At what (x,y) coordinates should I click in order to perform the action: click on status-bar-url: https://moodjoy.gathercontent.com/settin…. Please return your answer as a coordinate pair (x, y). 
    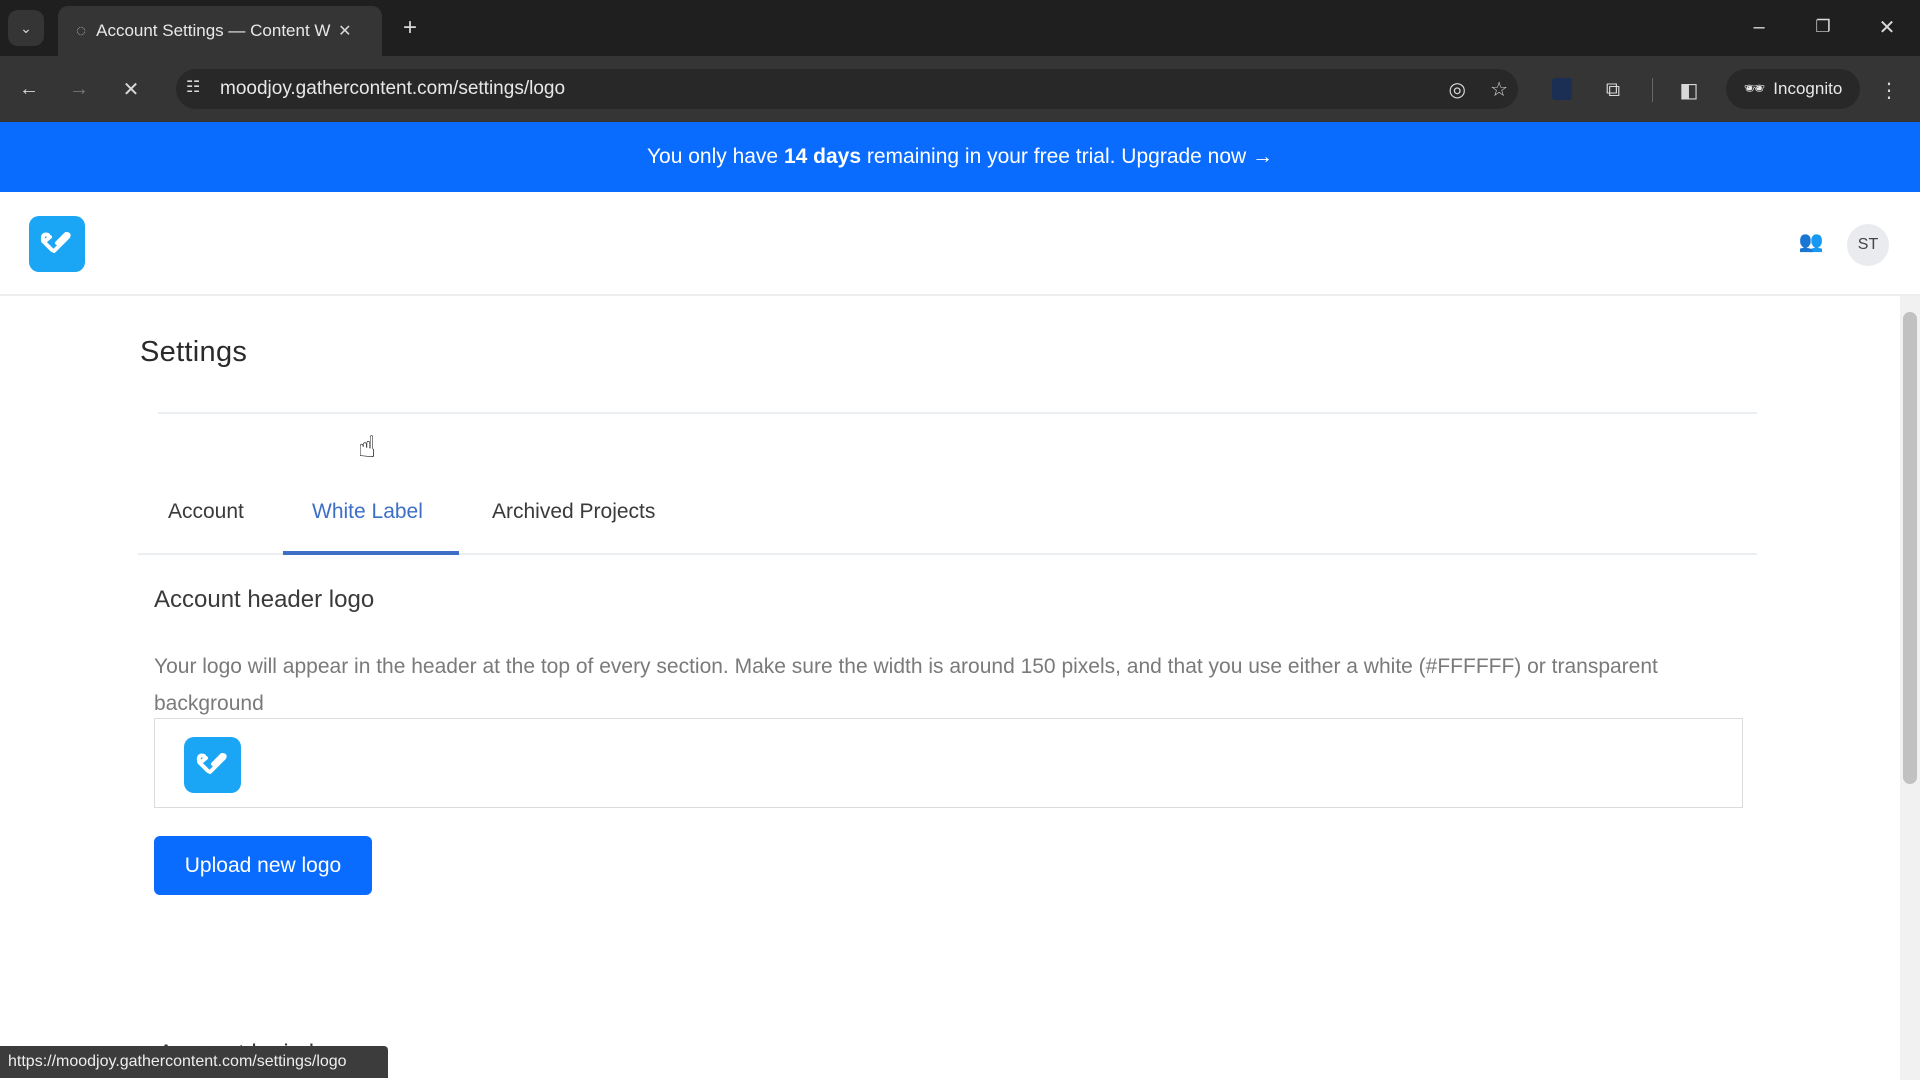
    Looking at the image, I should click on (194, 1062).